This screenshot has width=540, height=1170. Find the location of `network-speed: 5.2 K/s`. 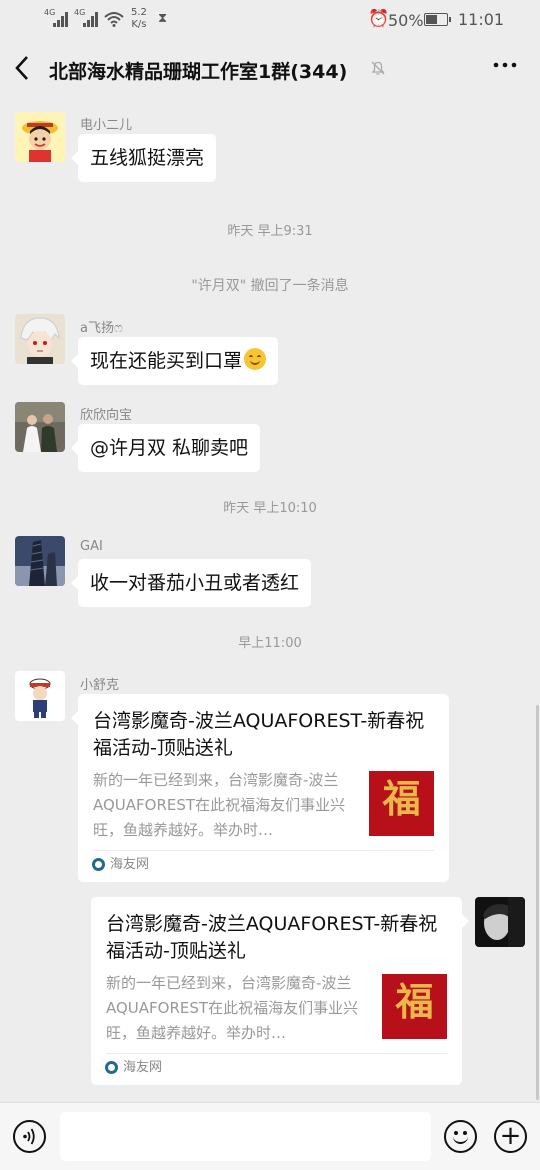

network-speed: 5.2 K/s is located at coordinates (139, 18).